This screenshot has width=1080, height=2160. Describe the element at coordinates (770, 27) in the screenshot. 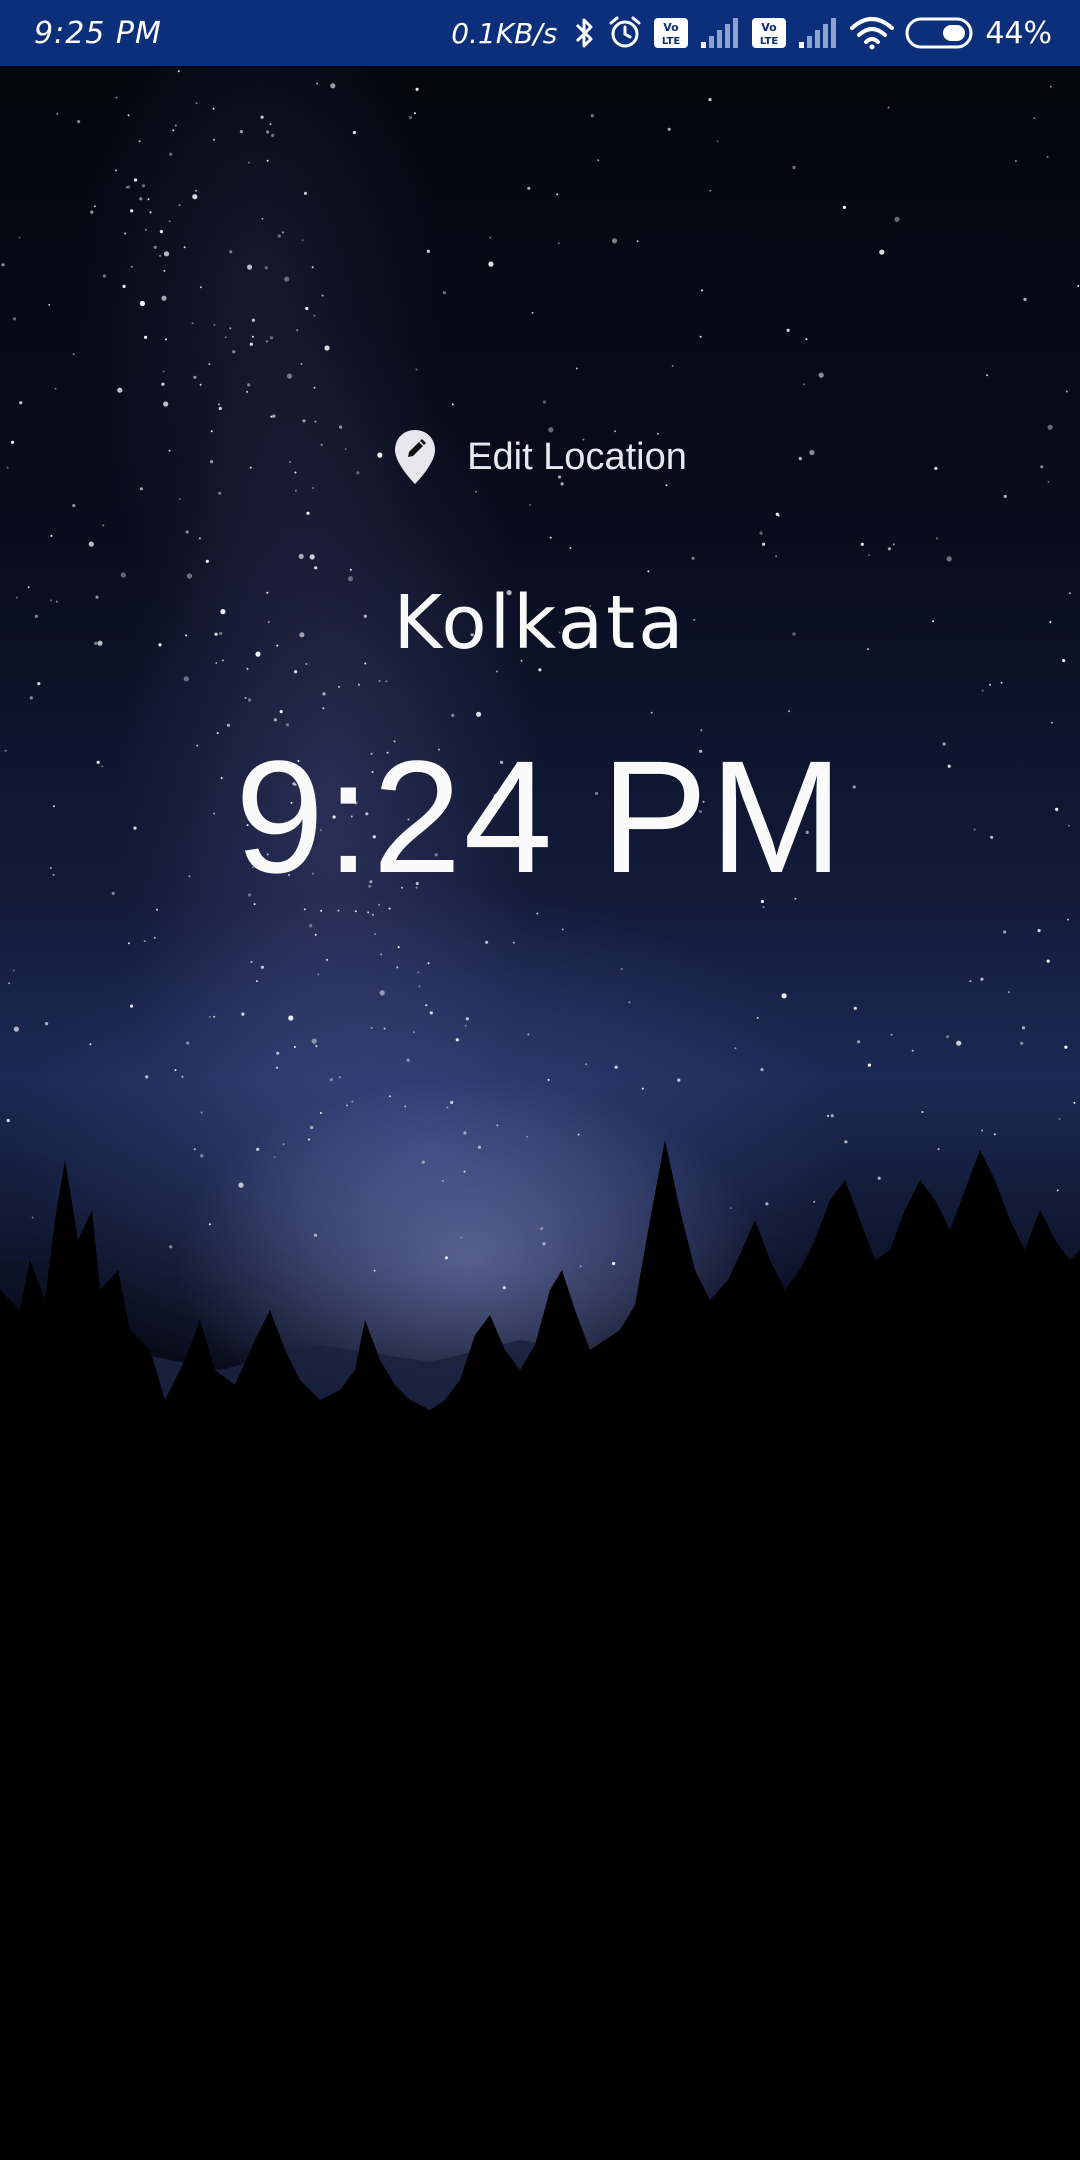

I see `svg-text: Vo` at that location.